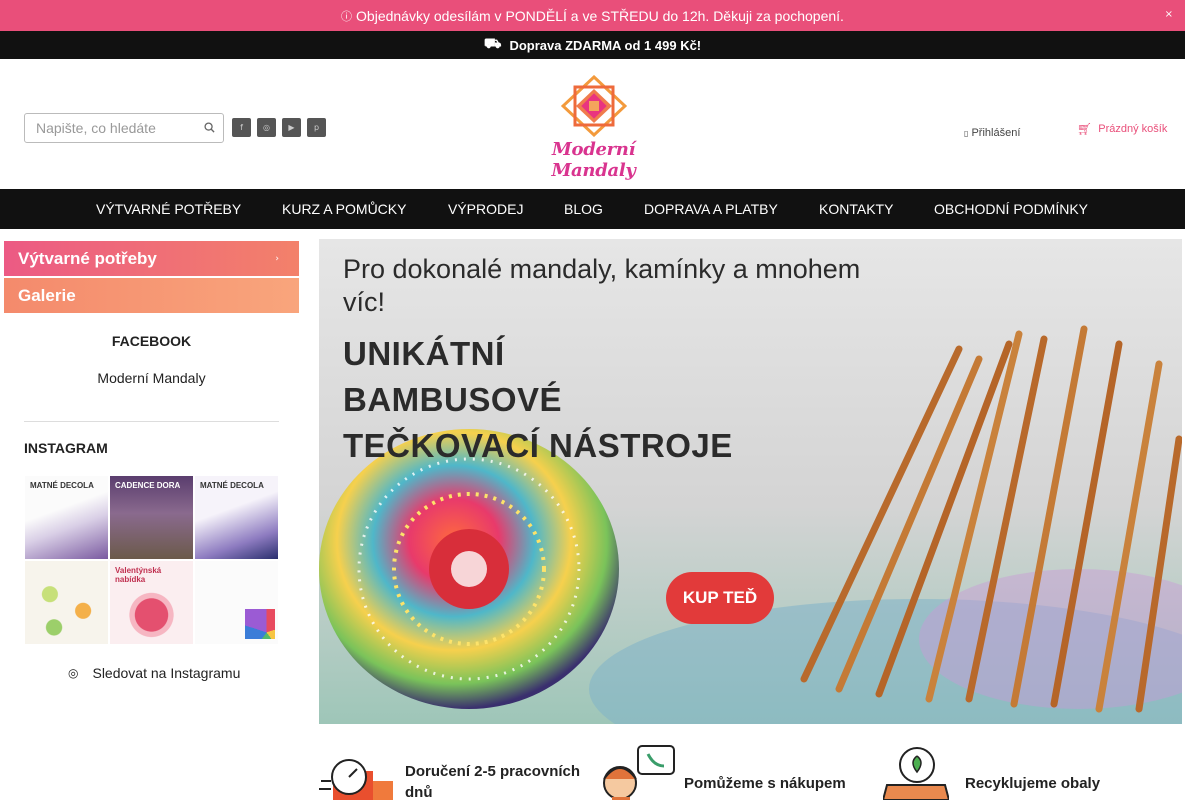 The width and height of the screenshot is (1200, 800). Describe the element at coordinates (291, 127) in the screenshot. I see `youtube-icon: ▶` at that location.